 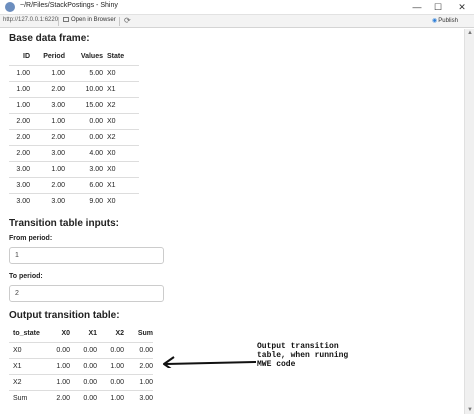 What do you see at coordinates (84, 72) in the screenshot?
I see `table-cell: 5.00` at bounding box center [84, 72].